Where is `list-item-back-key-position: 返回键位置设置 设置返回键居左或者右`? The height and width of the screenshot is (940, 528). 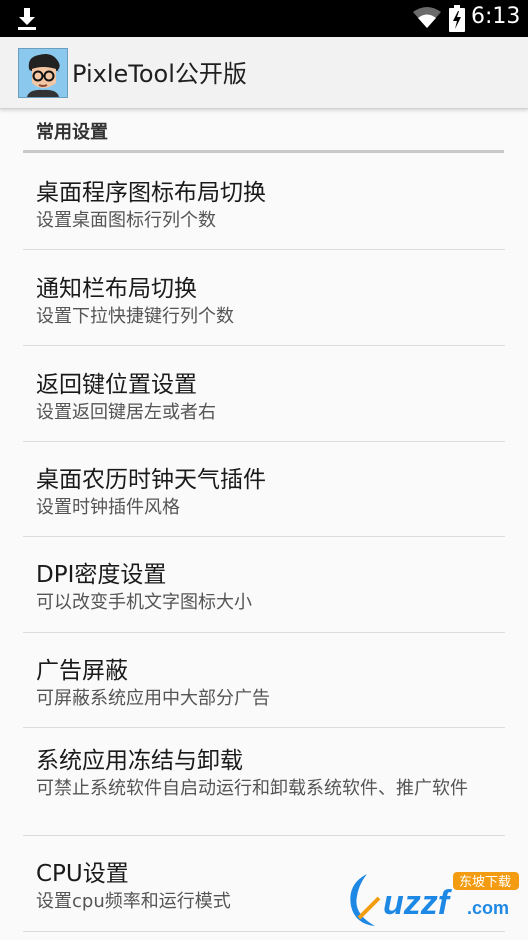 list-item-back-key-position: 返回键位置设置 设置返回键居左或者右 is located at coordinates (264, 394).